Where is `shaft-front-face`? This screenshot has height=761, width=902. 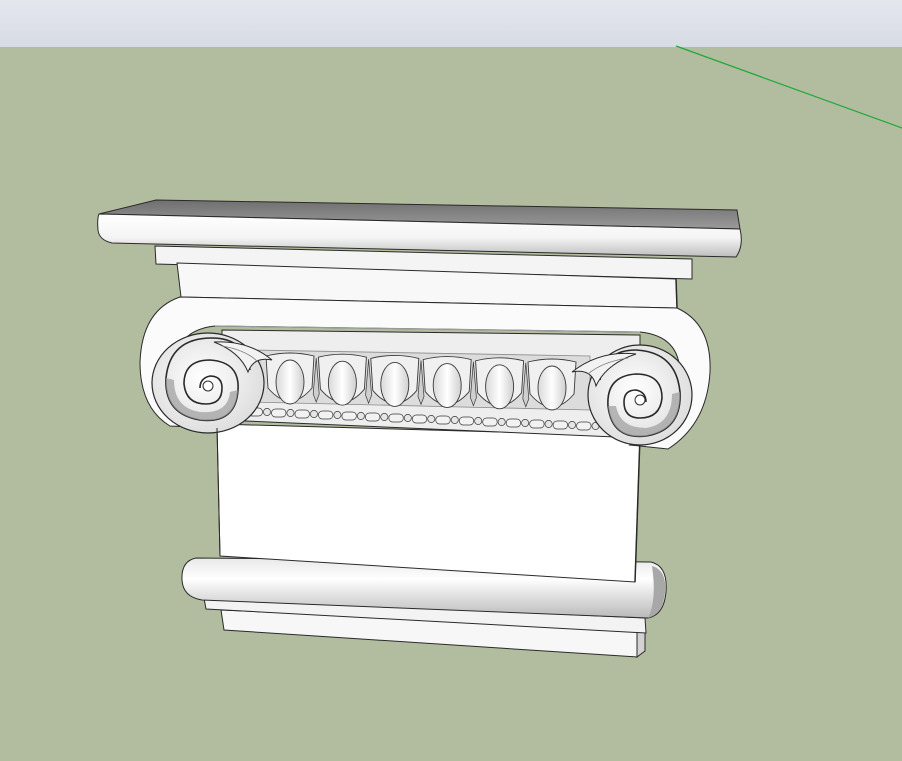 shaft-front-face is located at coordinates (428, 503).